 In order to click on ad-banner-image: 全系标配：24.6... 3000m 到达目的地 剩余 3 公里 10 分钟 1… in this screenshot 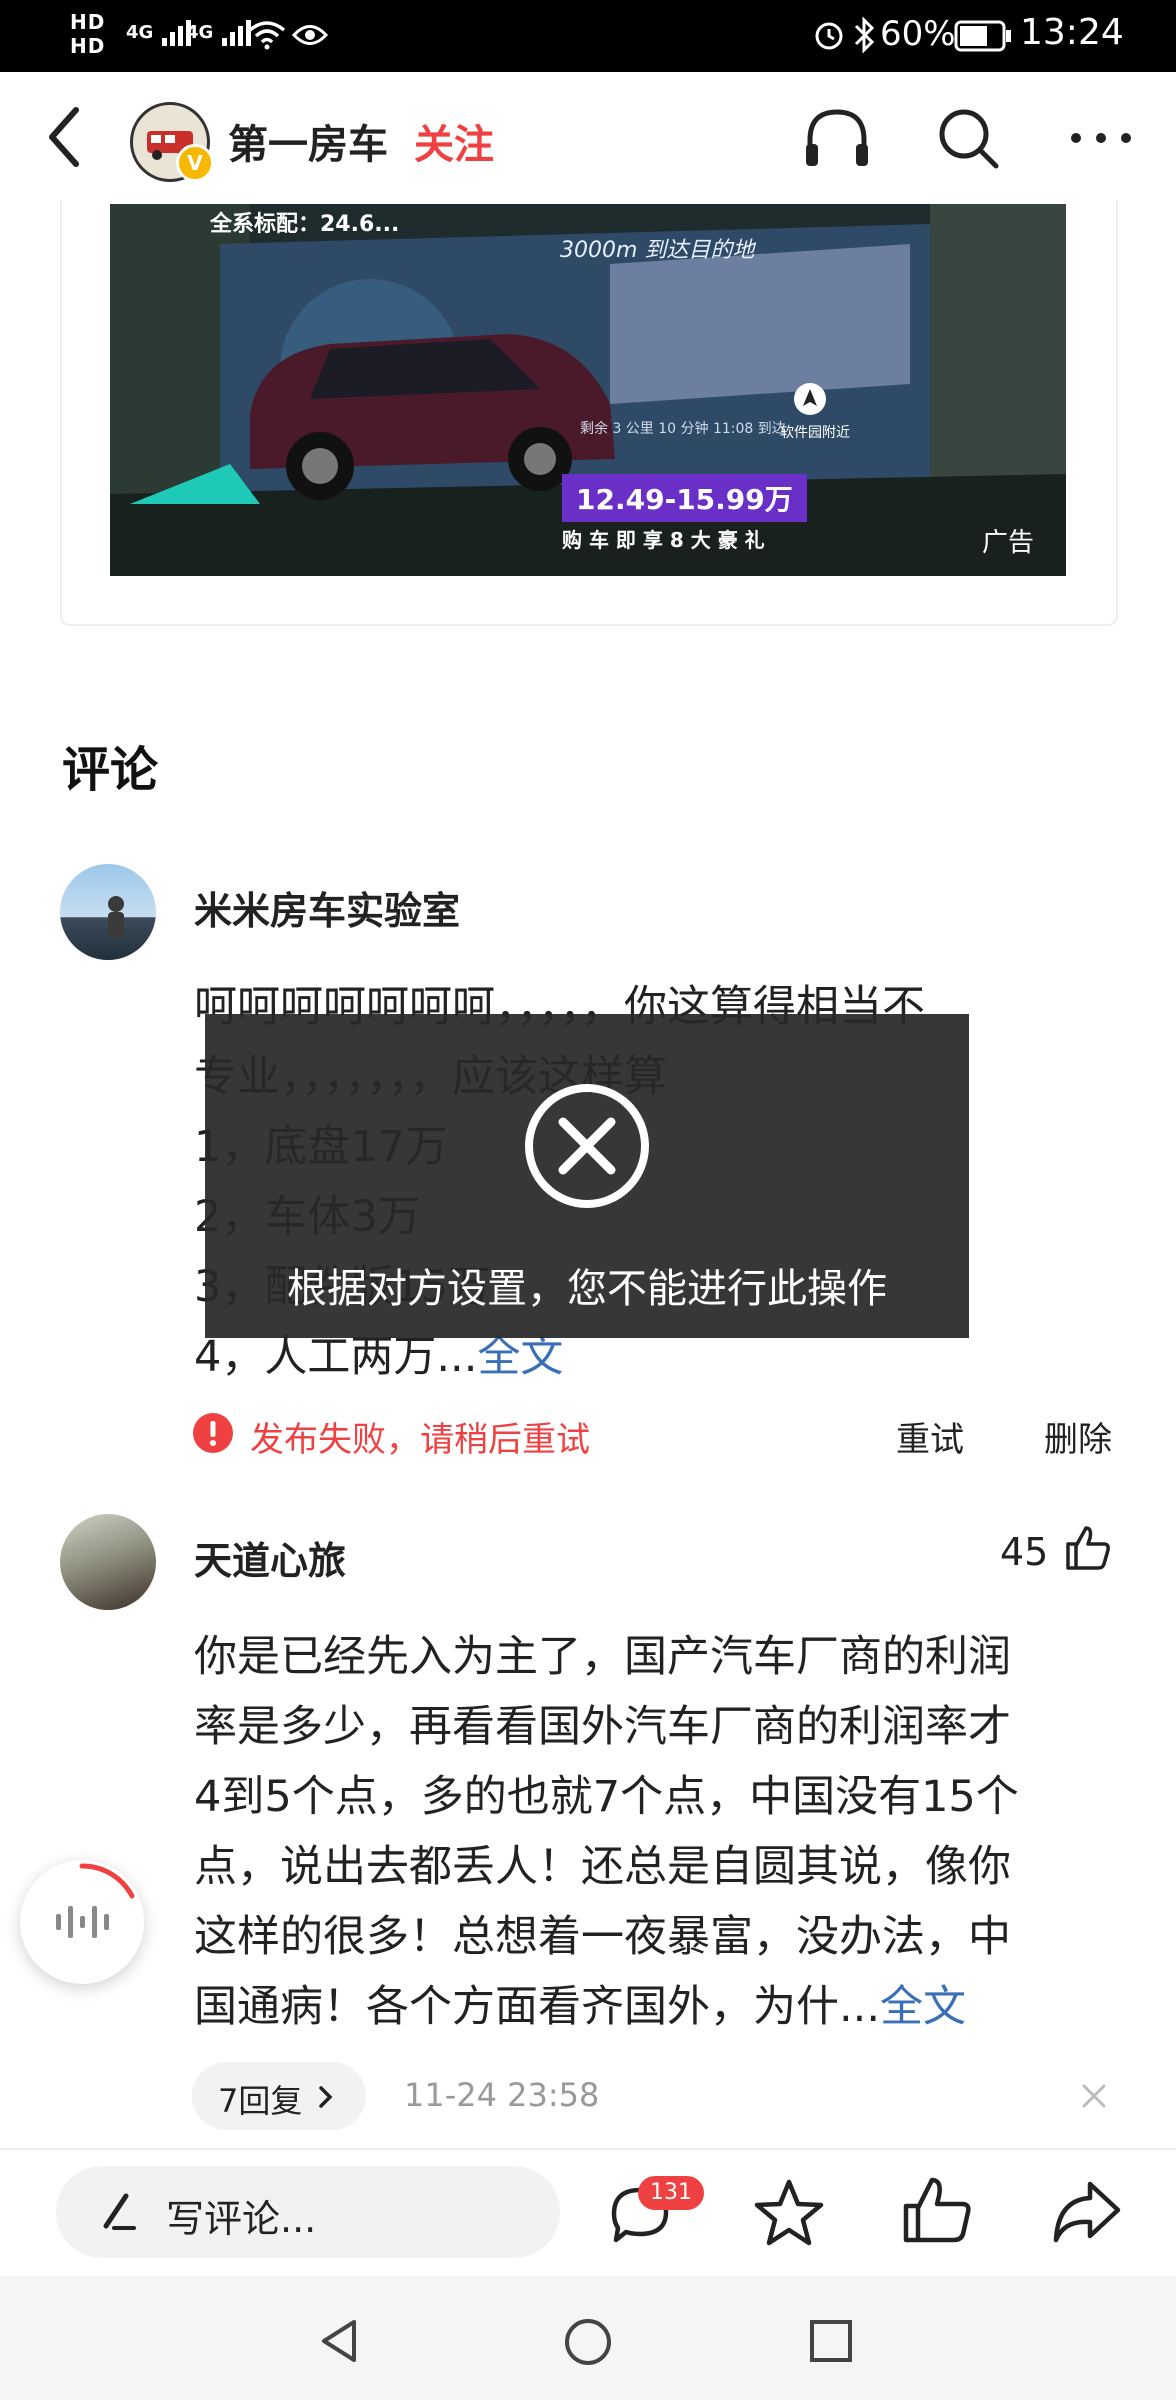, I will do `click(588, 390)`.